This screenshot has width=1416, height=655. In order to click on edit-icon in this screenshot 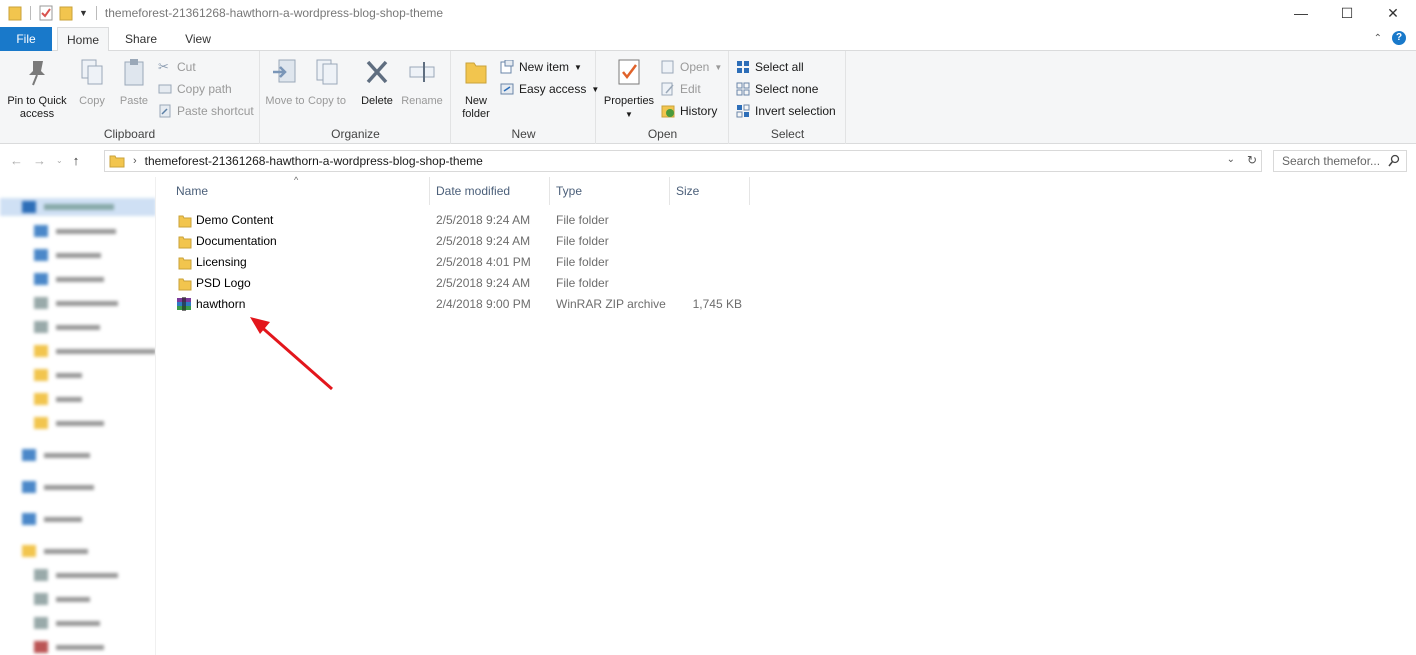, I will do `click(667, 89)`.